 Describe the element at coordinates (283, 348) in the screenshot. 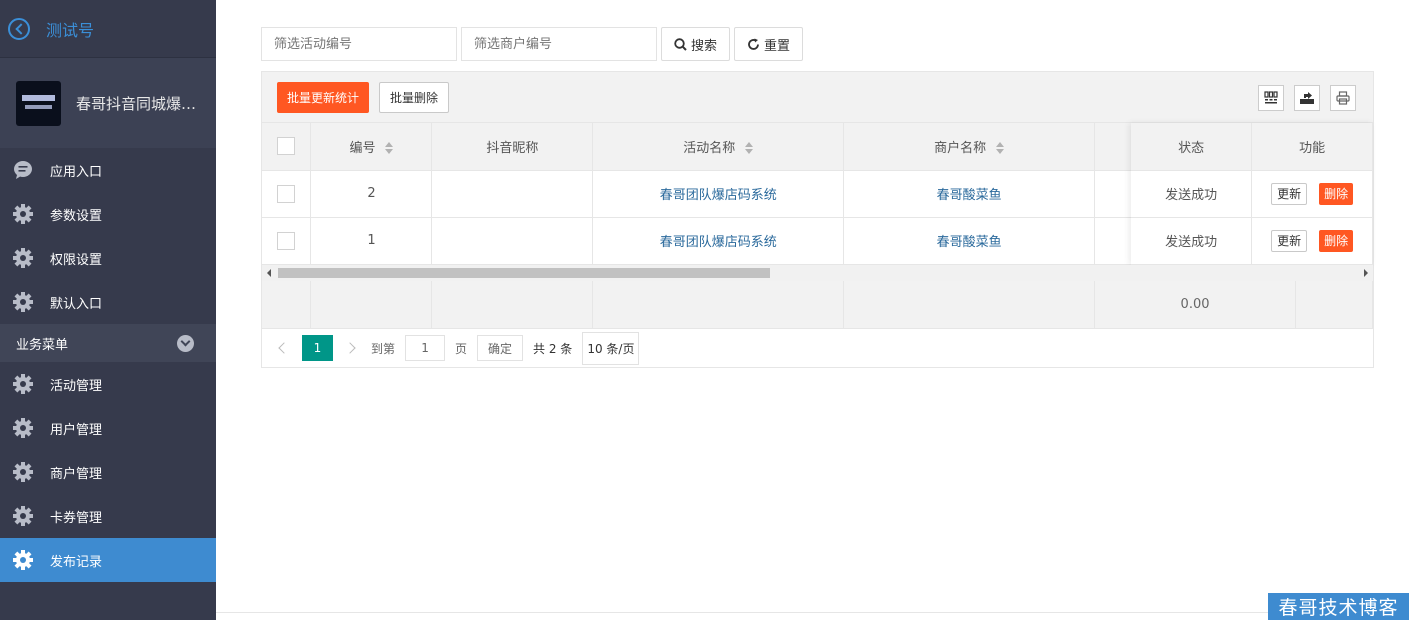

I see `prev-page-icon` at that location.